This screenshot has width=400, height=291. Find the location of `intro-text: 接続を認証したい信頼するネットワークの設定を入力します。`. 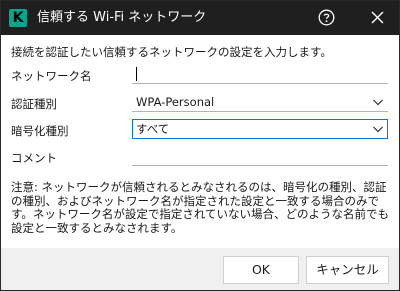

intro-text: 接続を認証したい信頼するネットワークの設定を入力します。 is located at coordinates (171, 52).